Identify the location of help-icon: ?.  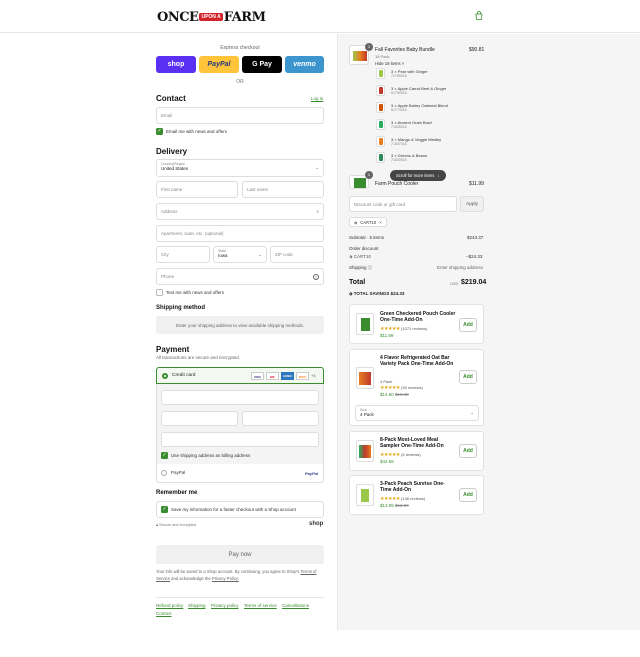
(316, 276).